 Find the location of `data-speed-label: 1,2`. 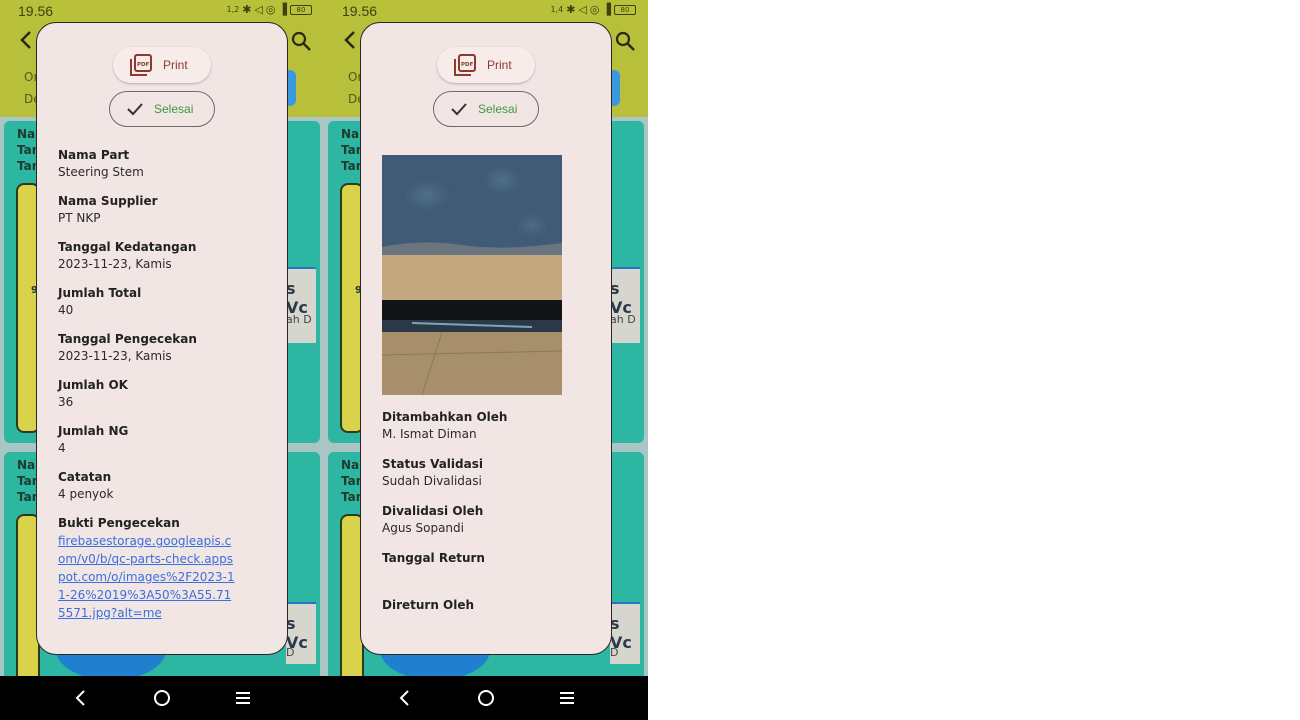

data-speed-label: 1,2 is located at coordinates (233, 9).